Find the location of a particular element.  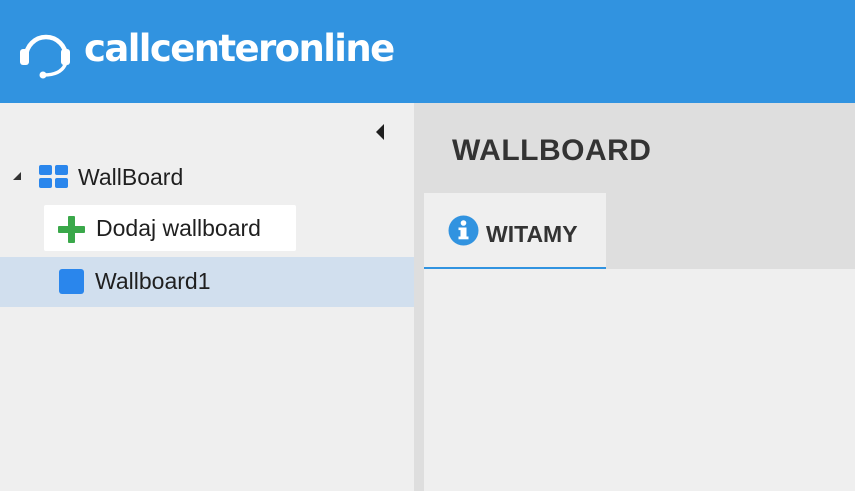

tree-root-wallboard: WallBoard is located at coordinates (130, 177).